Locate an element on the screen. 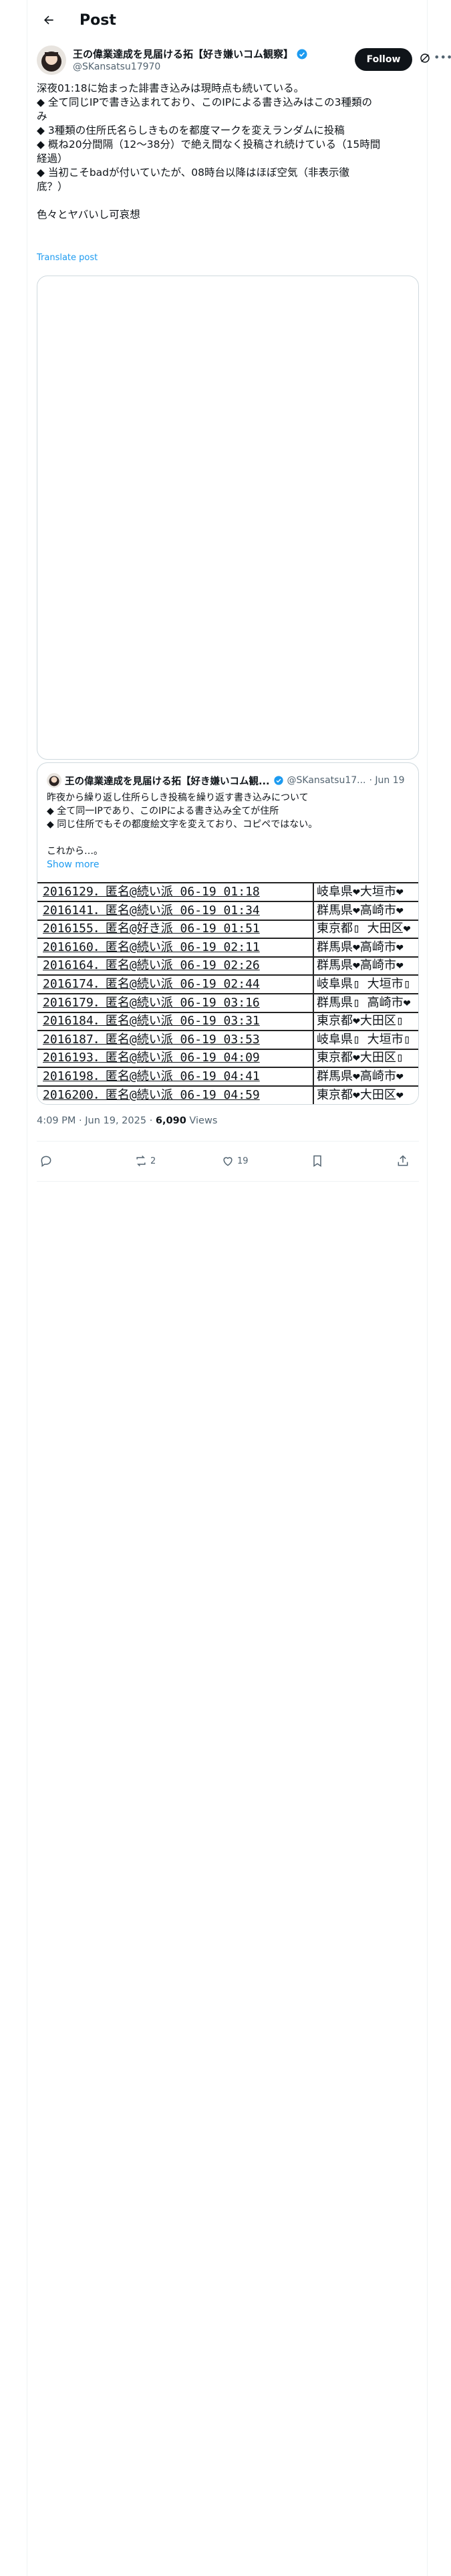 The height and width of the screenshot is (2576, 451). share-icon is located at coordinates (403, 1160).